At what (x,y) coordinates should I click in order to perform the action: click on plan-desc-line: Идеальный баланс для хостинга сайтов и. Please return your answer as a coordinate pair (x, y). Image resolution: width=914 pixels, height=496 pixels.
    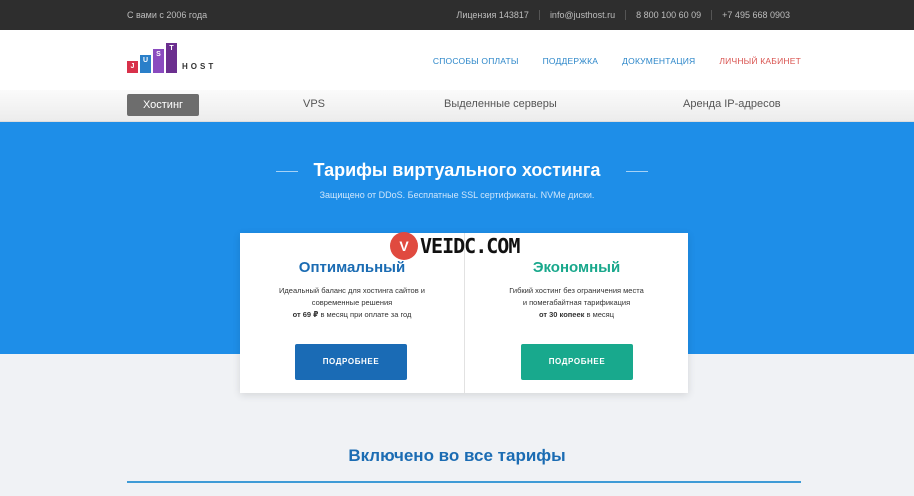
    Looking at the image, I should click on (352, 290).